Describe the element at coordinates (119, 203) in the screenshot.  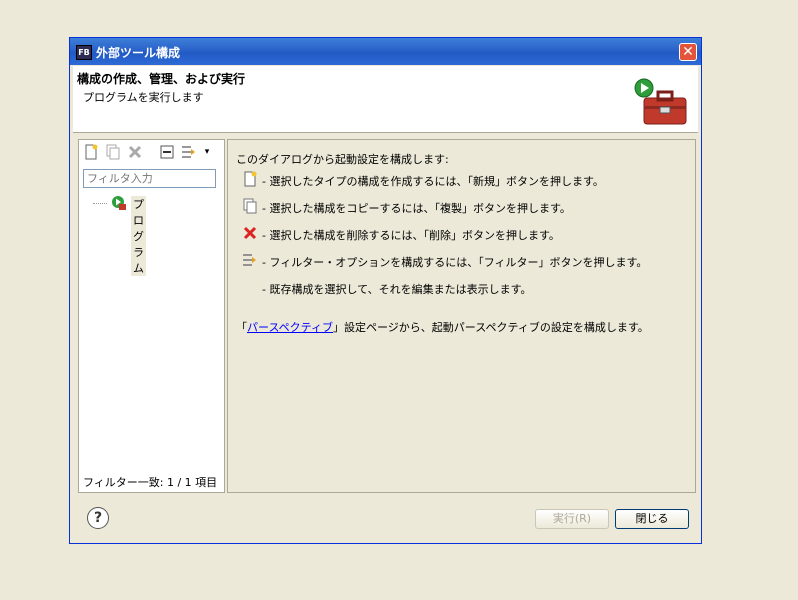
I see `program-run-icon` at that location.